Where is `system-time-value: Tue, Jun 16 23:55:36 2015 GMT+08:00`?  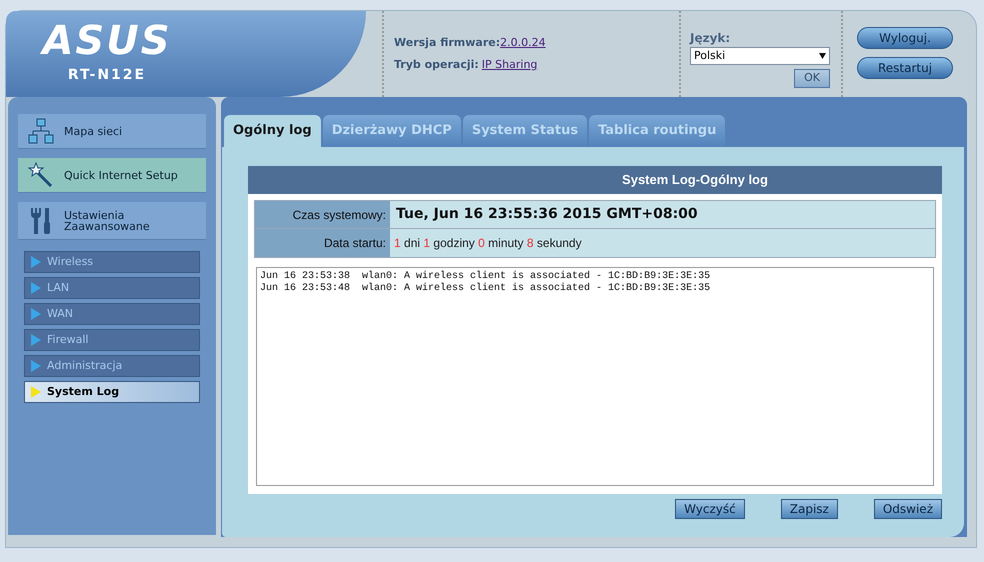 system-time-value: Tue, Jun 16 23:55:36 2015 GMT+08:00 is located at coordinates (662, 214).